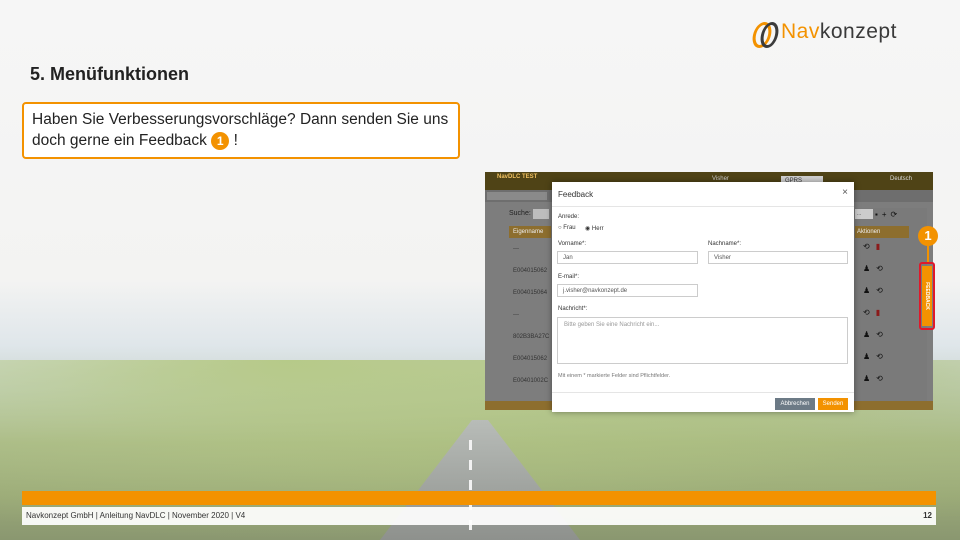 The image size is (960, 540). I want to click on dialog-title: Feedback, so click(576, 194).